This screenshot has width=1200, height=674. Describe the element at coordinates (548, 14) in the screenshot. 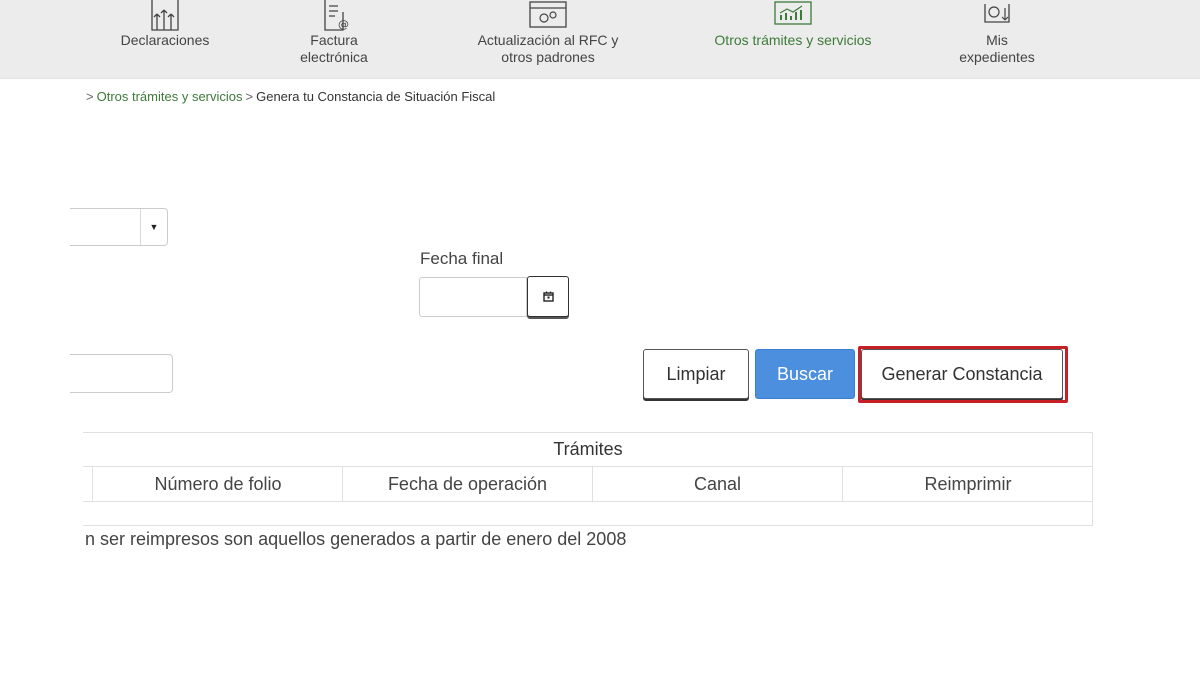

I see `rfc-icon` at that location.